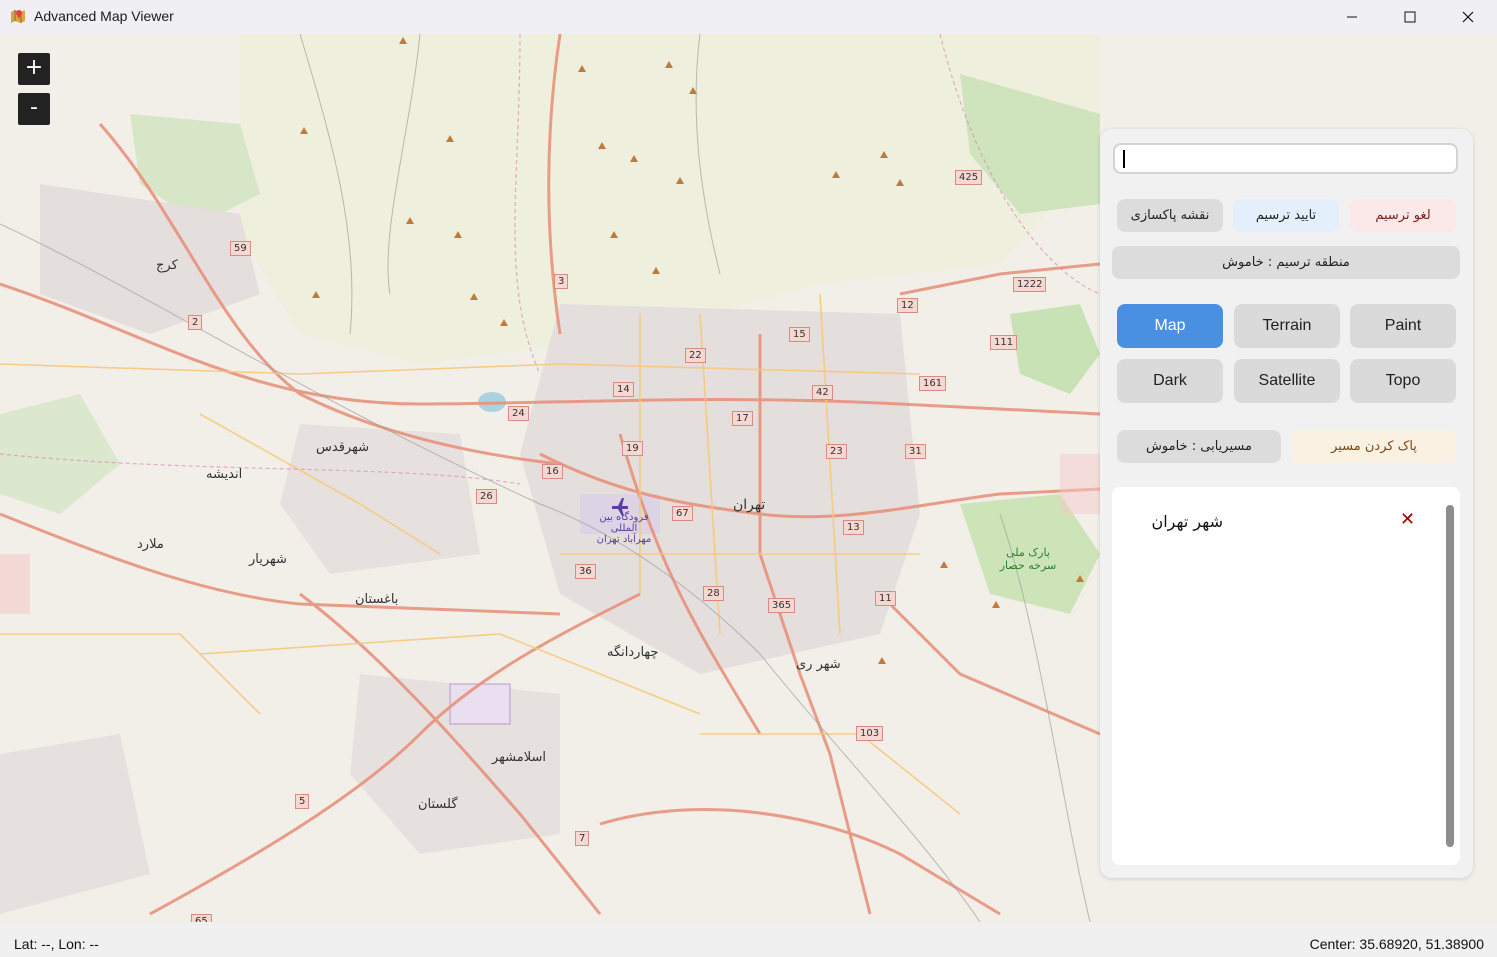  I want to click on close-x-icon: ✕, so click(1407, 519).